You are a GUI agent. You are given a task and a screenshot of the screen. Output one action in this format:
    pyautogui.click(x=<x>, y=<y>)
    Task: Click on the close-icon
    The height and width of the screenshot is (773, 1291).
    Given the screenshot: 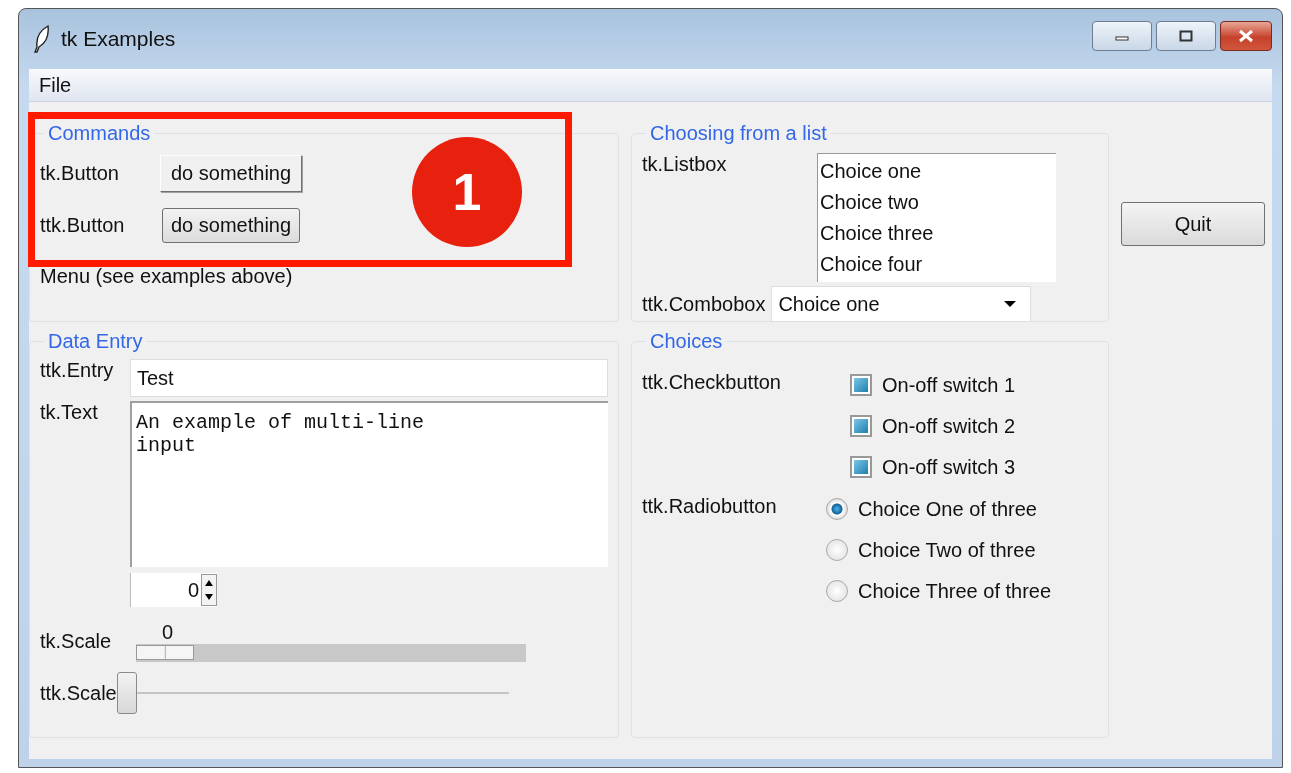 What is the action you would take?
    pyautogui.click(x=1246, y=36)
    